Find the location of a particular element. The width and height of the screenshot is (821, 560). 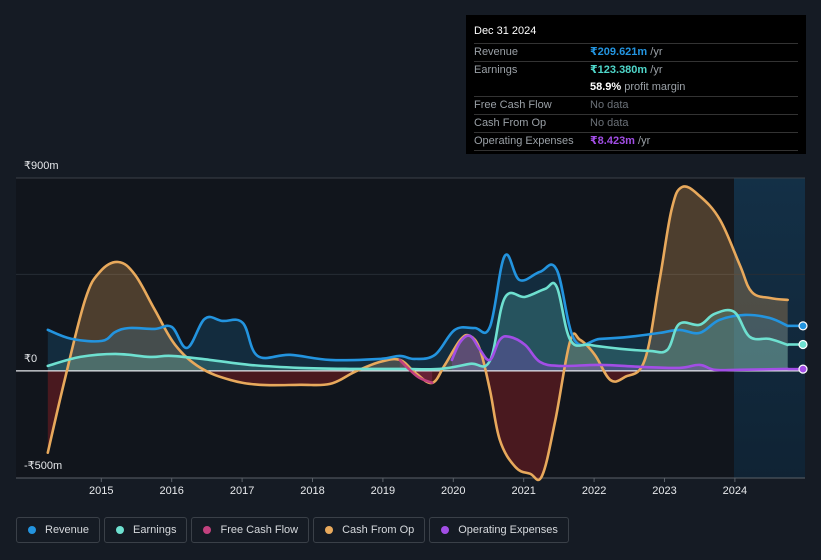

legend-item-operating-expenses: Operating Expenses is located at coordinates (499, 530).